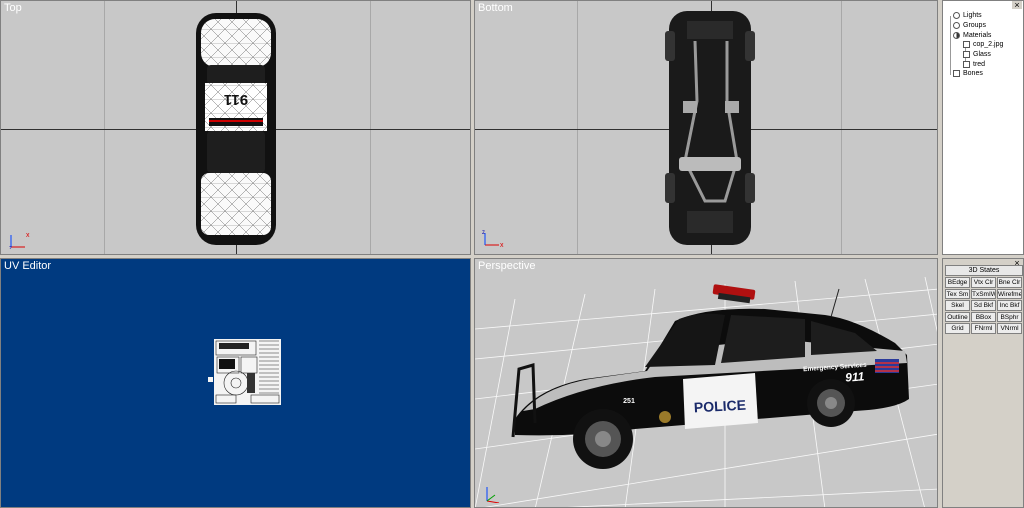  What do you see at coordinates (1009, 316) in the screenshot?
I see `bsphere-button: BSphr` at bounding box center [1009, 316].